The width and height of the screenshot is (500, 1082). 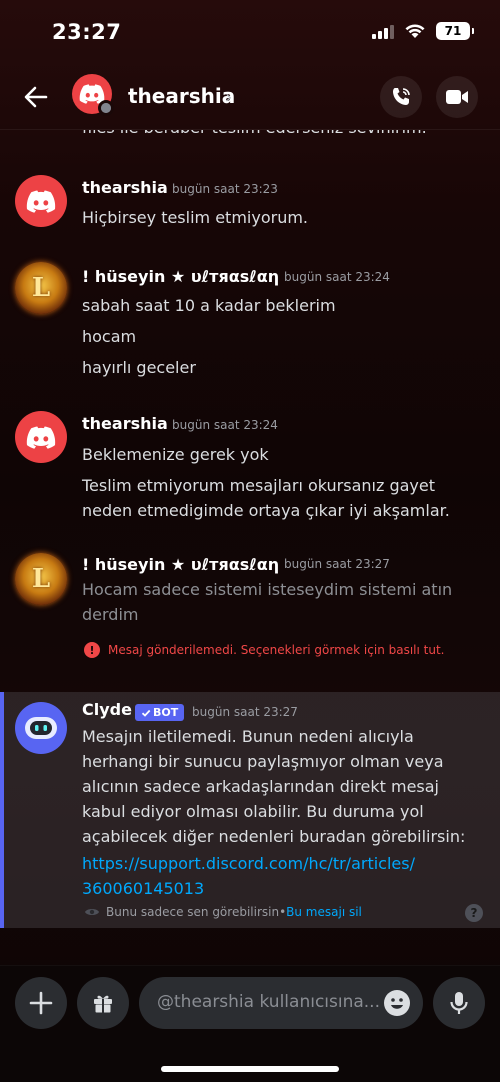 I want to click on clyde-avatar, so click(x=41, y=728).